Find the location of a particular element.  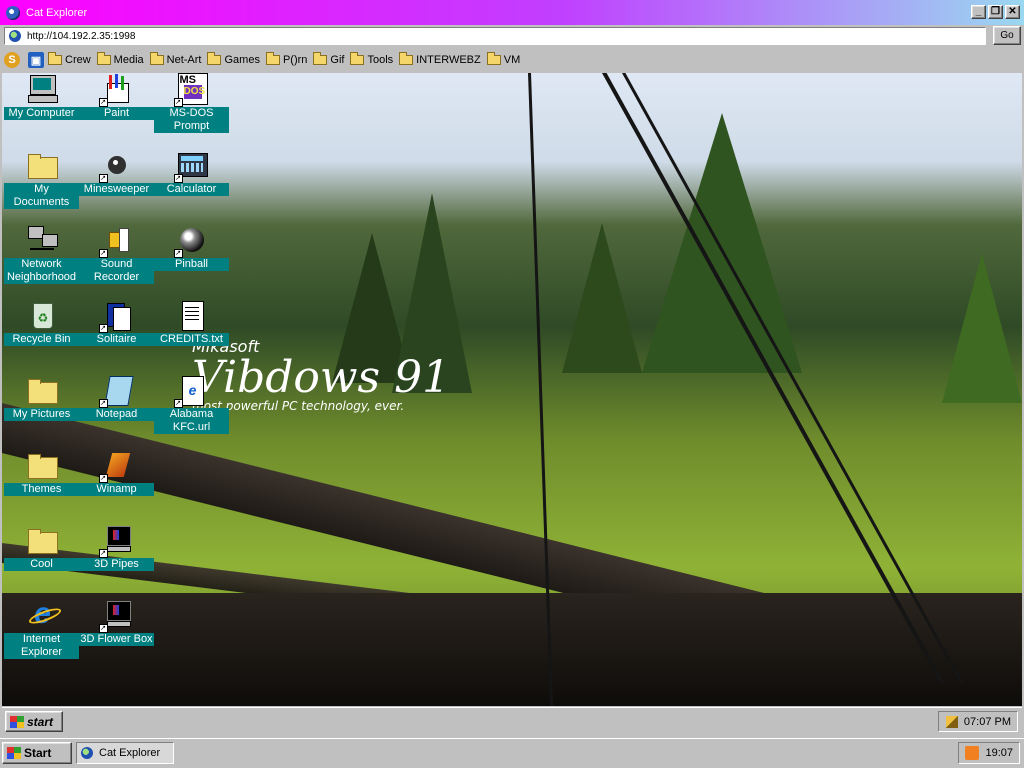

globe-icon is located at coordinates (87, 753).